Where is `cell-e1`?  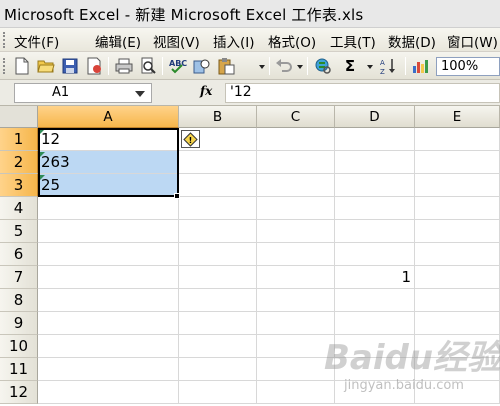
cell-e1 is located at coordinates (457, 139).